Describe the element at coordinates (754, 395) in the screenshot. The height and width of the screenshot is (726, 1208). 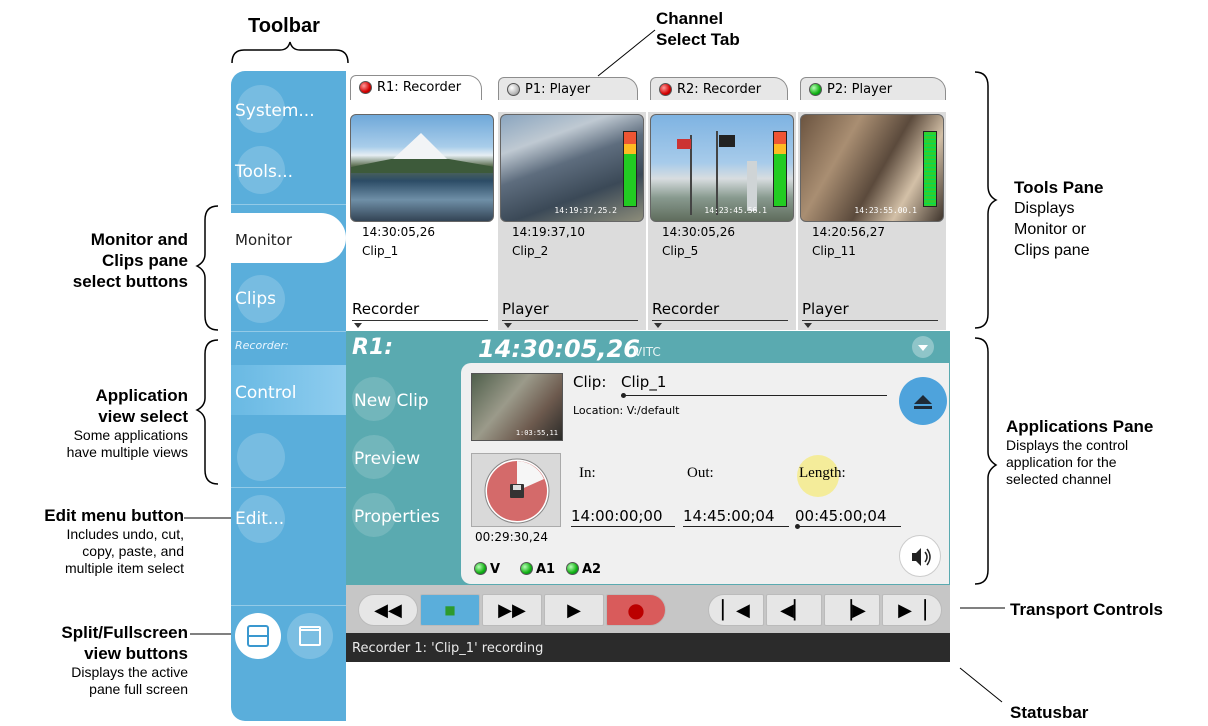
I see `clip-name-underline` at that location.